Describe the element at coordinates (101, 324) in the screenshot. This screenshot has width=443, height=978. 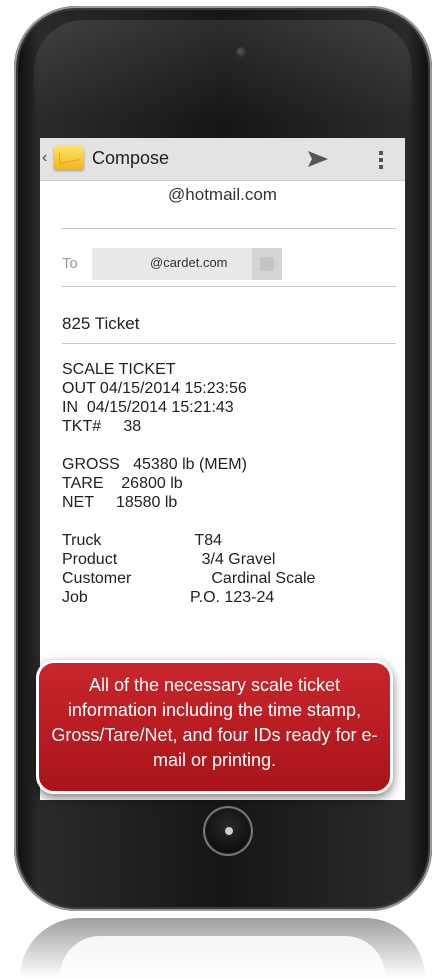
I see `subject-field: 825 Ticket` at that location.